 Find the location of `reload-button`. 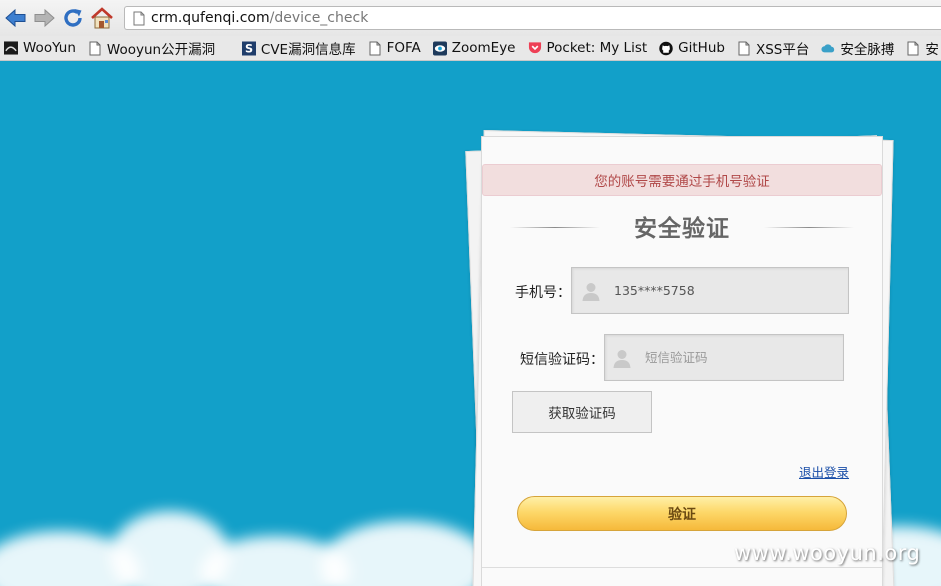

reload-button is located at coordinates (73, 18).